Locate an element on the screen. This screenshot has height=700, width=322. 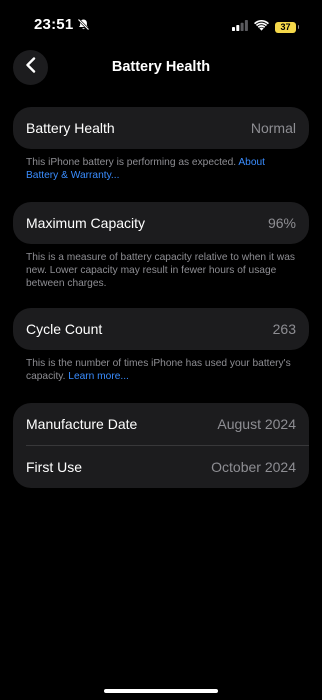
battery-health-row: Battery Health Normal is located at coordinates (161, 128).